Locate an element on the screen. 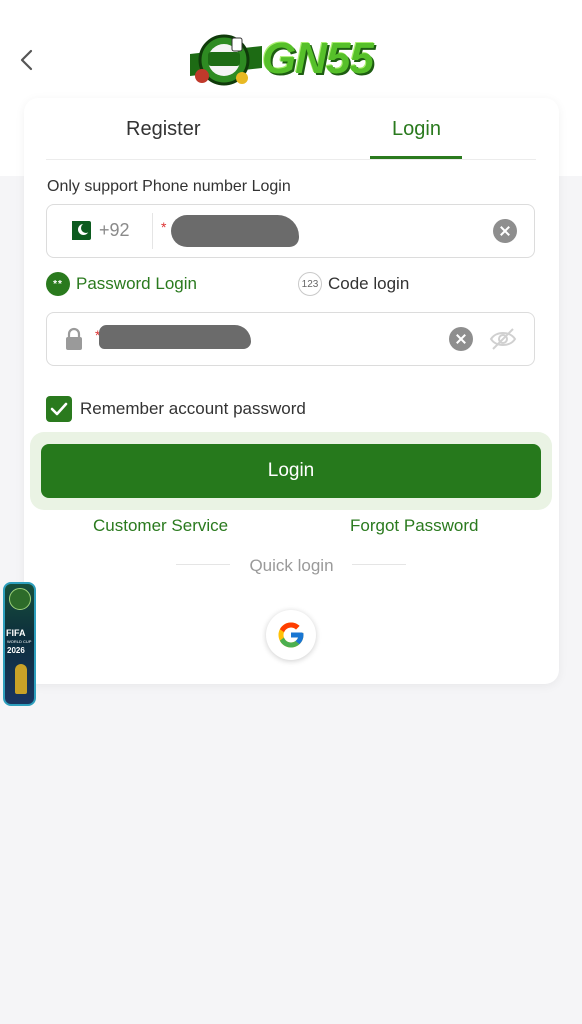 This screenshot has width=582, height=1024. tab-register: Register is located at coordinates (163, 129).